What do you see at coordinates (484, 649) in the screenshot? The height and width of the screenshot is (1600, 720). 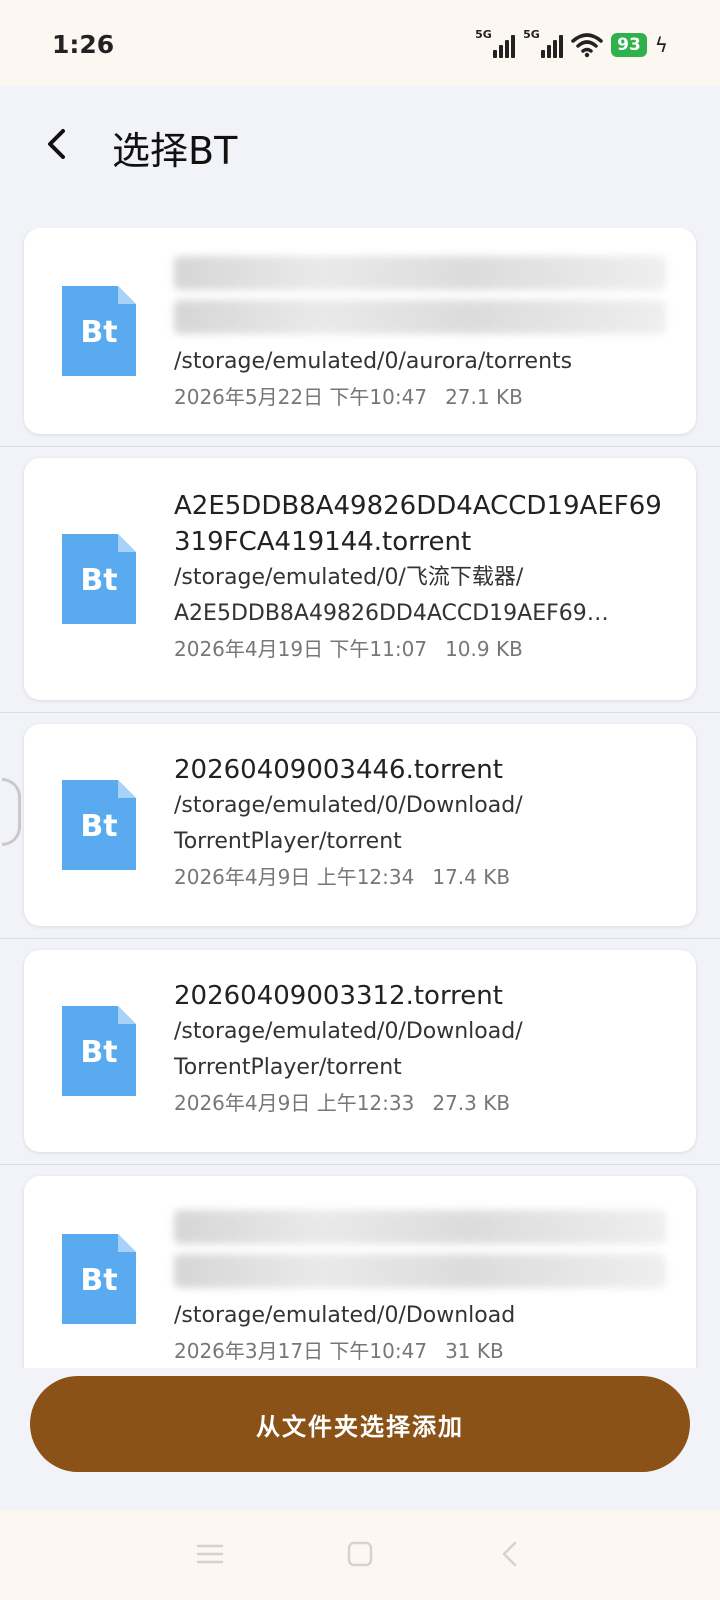 I see `file-size: 10.9 KB` at bounding box center [484, 649].